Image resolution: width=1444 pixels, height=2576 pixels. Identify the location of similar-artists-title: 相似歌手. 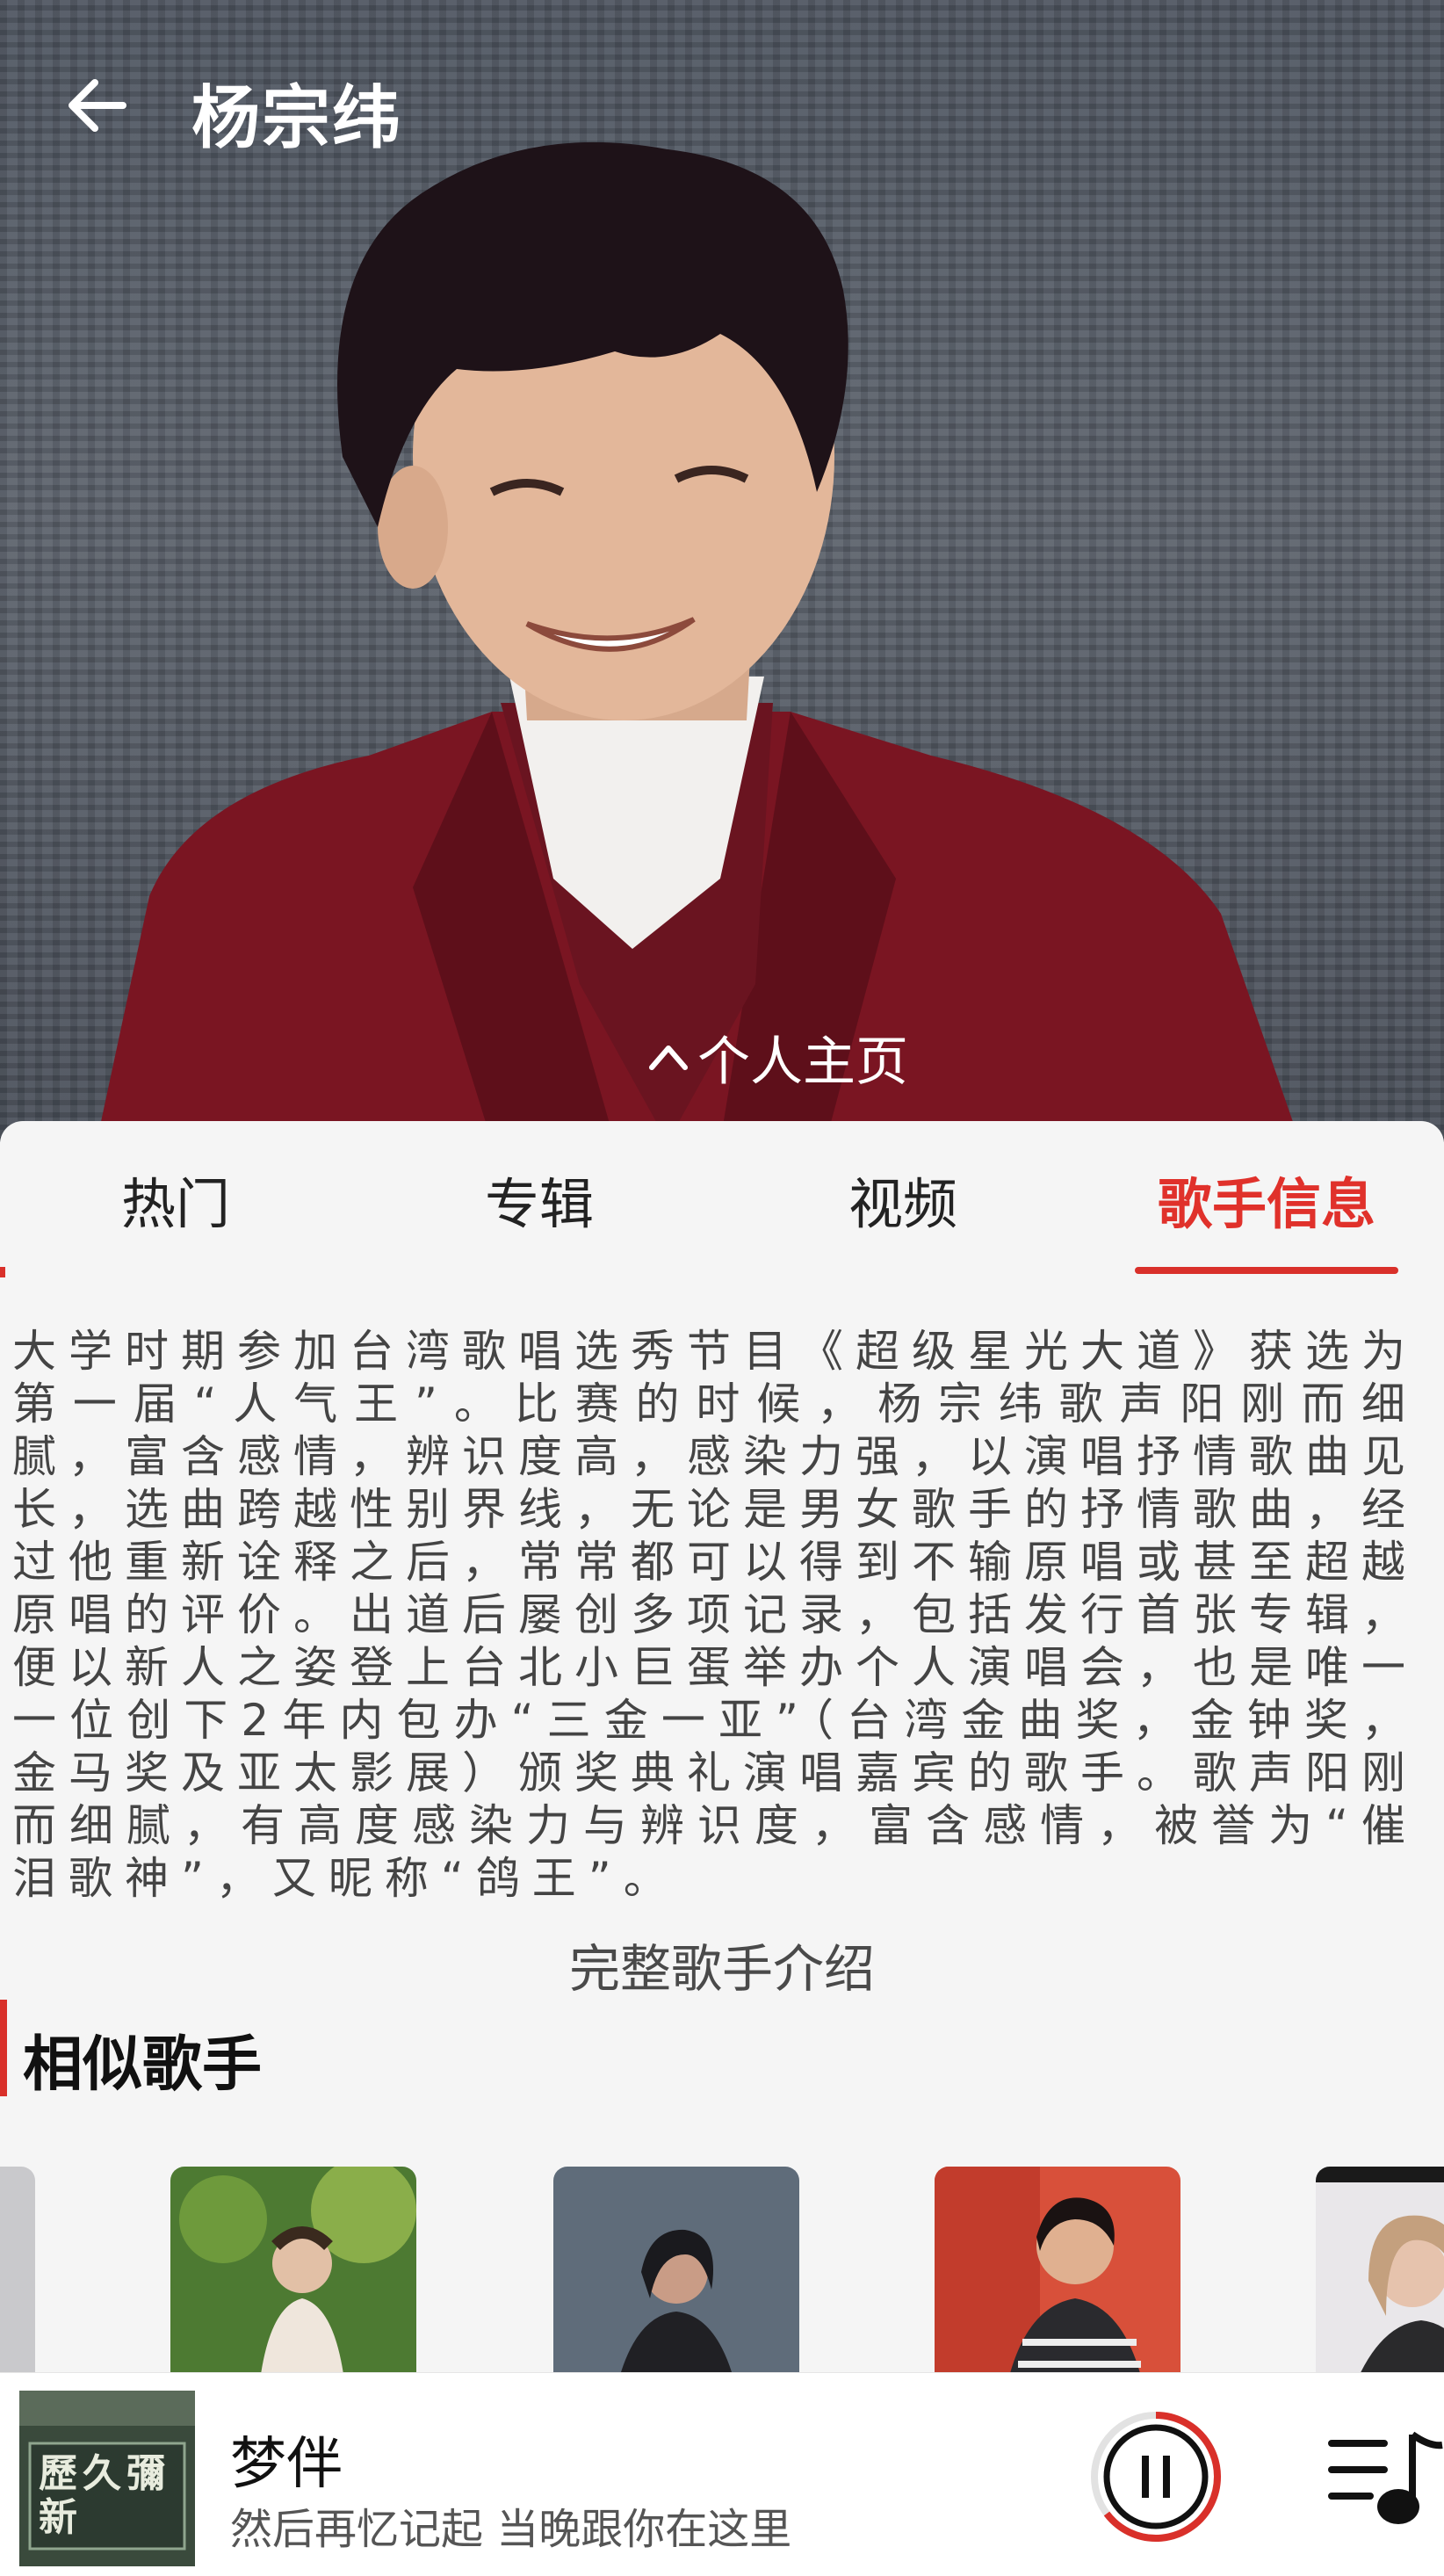
(143, 2065).